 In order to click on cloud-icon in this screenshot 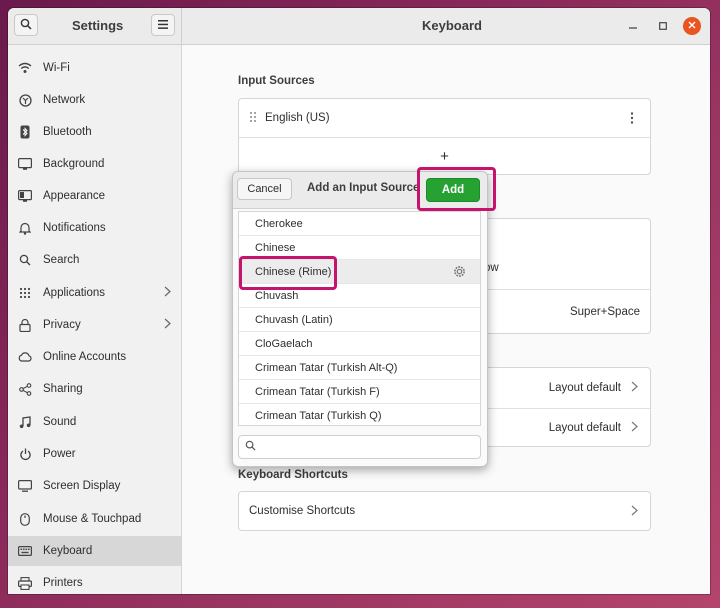, I will do `click(25, 357)`.